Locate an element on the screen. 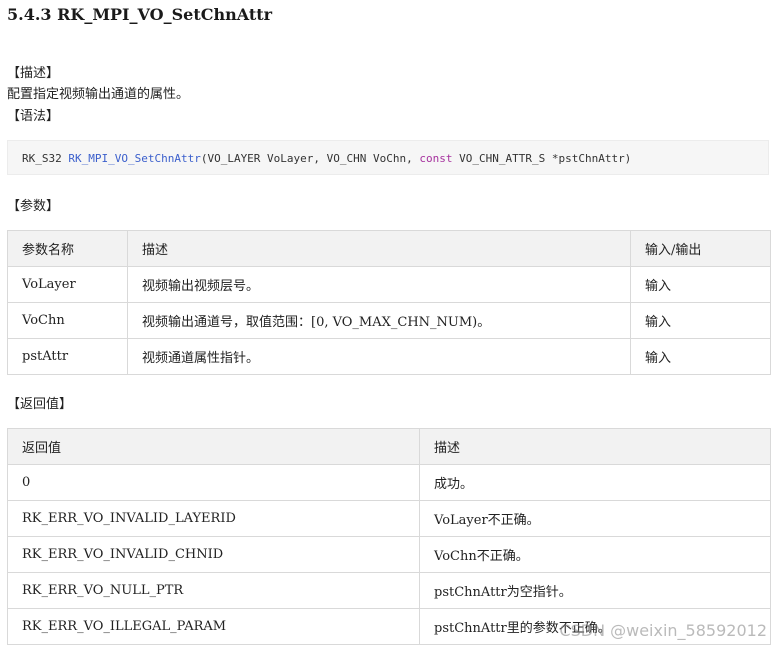 The height and width of the screenshot is (650, 780). params-header-name: 参数名称 is located at coordinates (67, 248).